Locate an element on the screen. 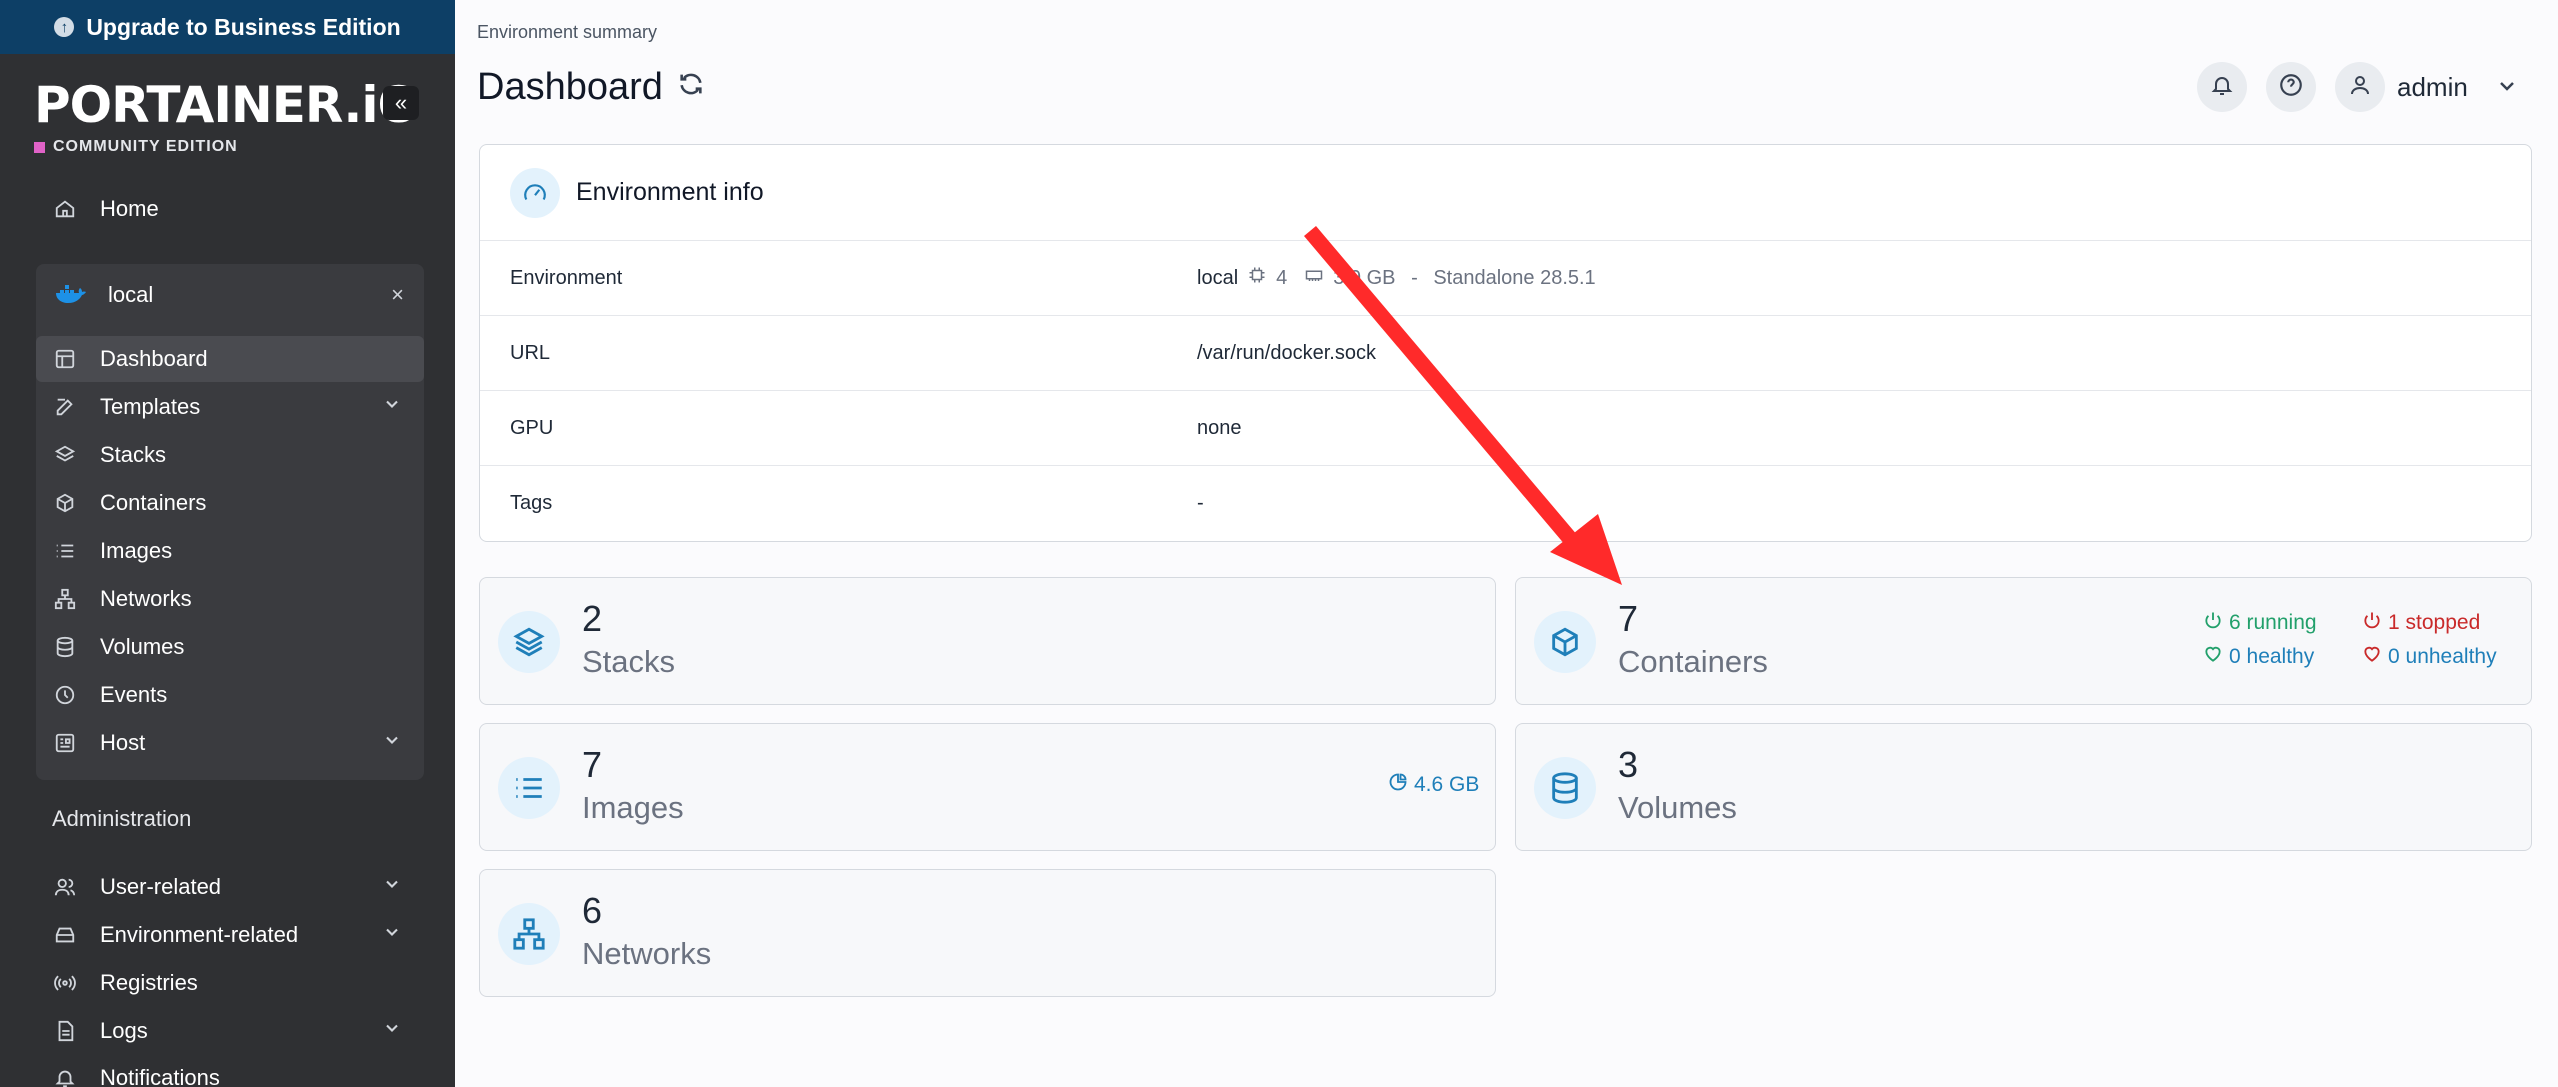 The image size is (2558, 1087). help-icon is located at coordinates (2291, 87).